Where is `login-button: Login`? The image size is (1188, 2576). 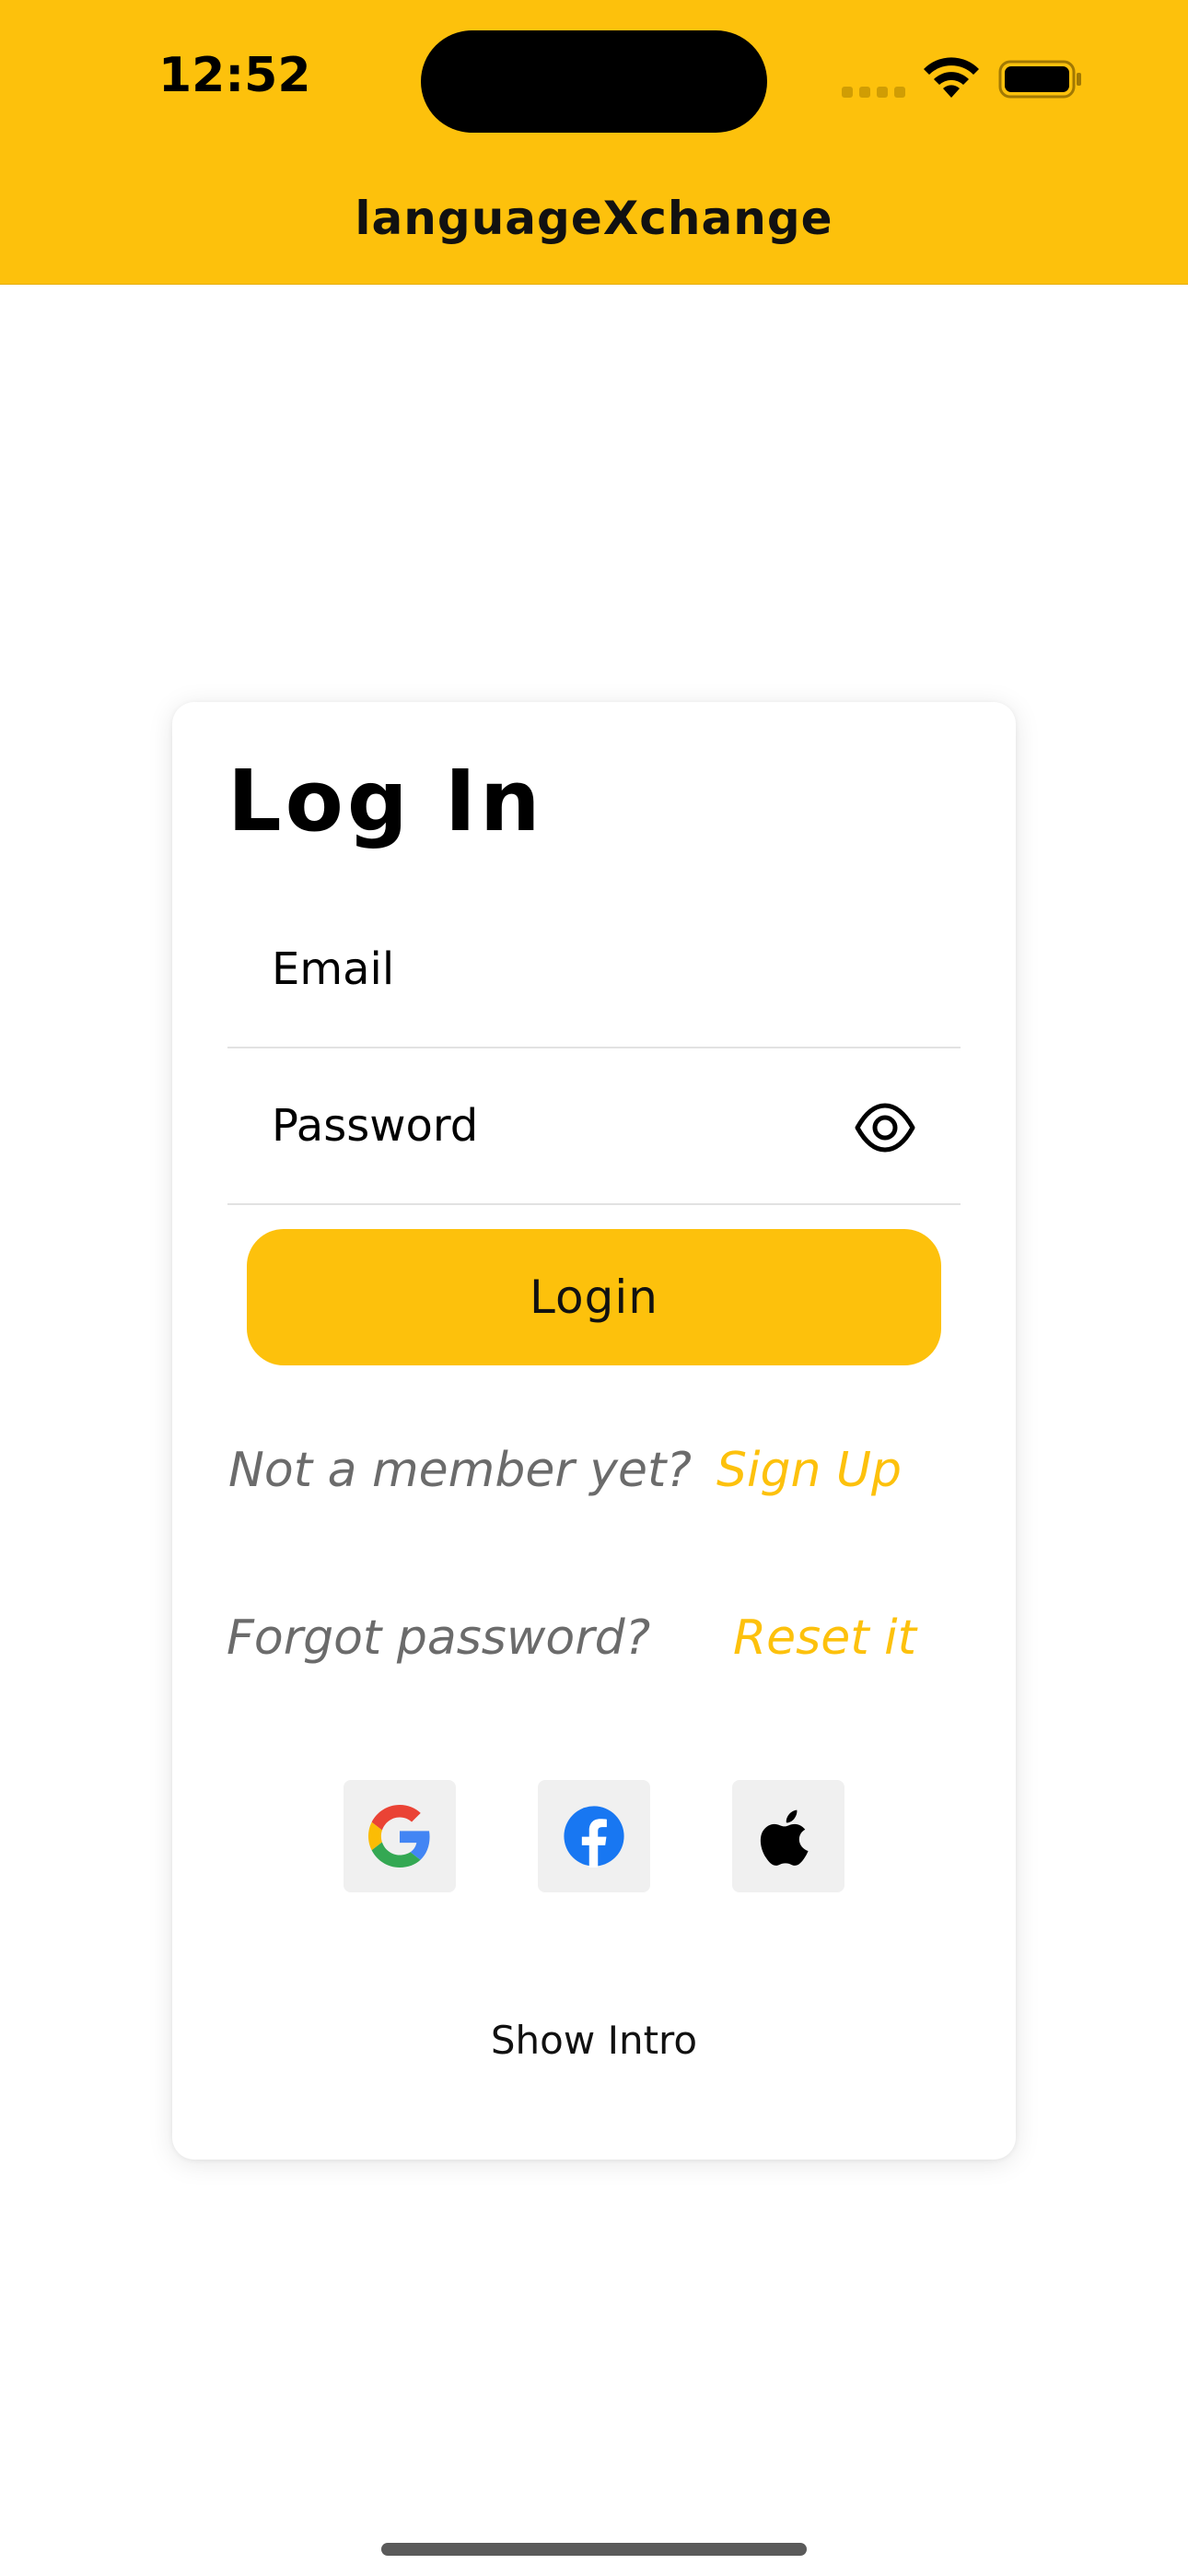 login-button: Login is located at coordinates (594, 1297).